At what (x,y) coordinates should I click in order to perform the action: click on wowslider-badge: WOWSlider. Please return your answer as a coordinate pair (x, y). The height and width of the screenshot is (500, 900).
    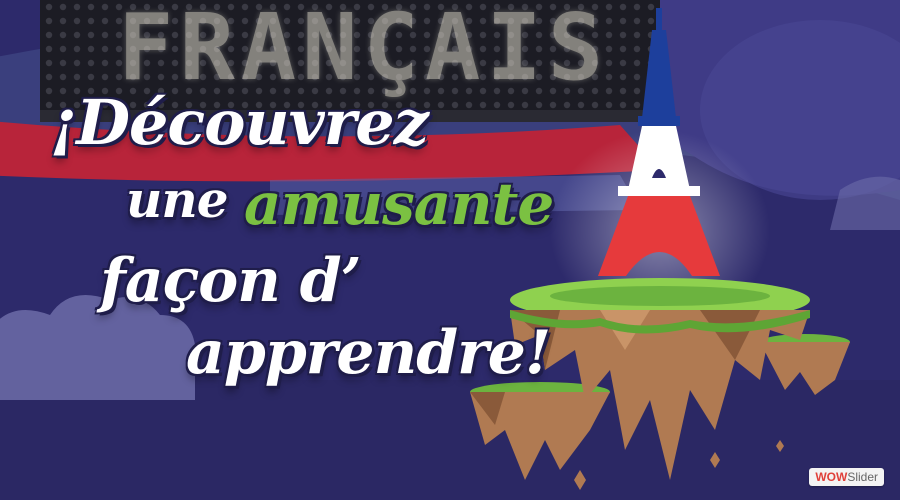
    Looking at the image, I should click on (846, 477).